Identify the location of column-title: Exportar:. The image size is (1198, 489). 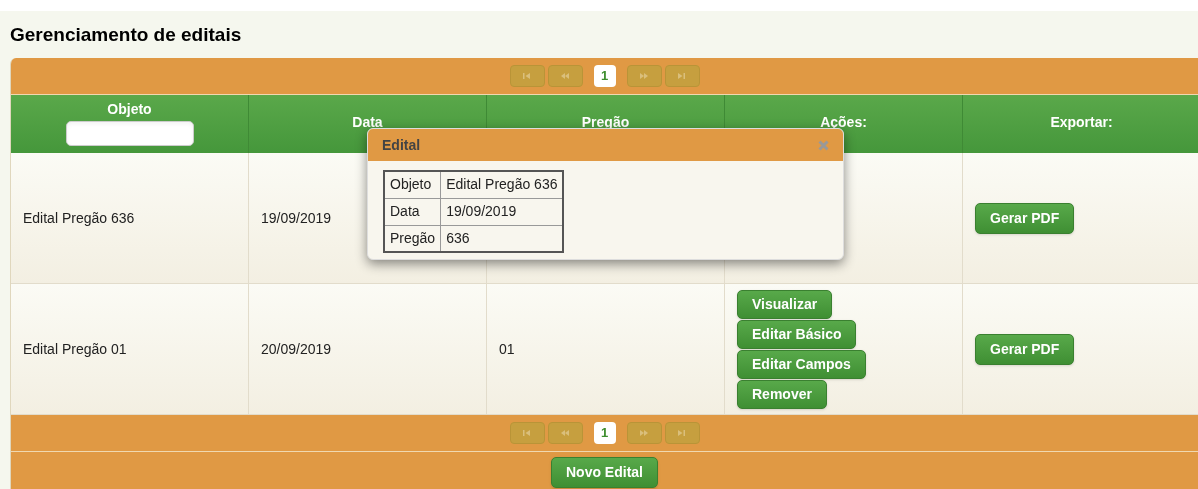
(1081, 122).